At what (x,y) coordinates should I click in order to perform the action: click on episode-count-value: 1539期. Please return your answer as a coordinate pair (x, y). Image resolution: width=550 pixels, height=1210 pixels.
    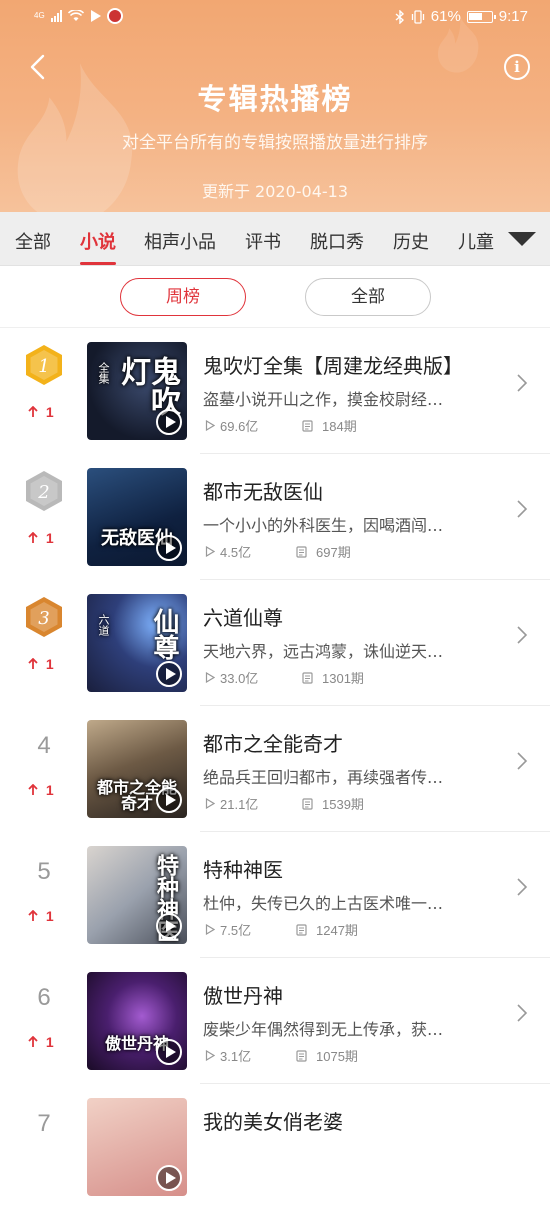
    Looking at the image, I should click on (343, 804).